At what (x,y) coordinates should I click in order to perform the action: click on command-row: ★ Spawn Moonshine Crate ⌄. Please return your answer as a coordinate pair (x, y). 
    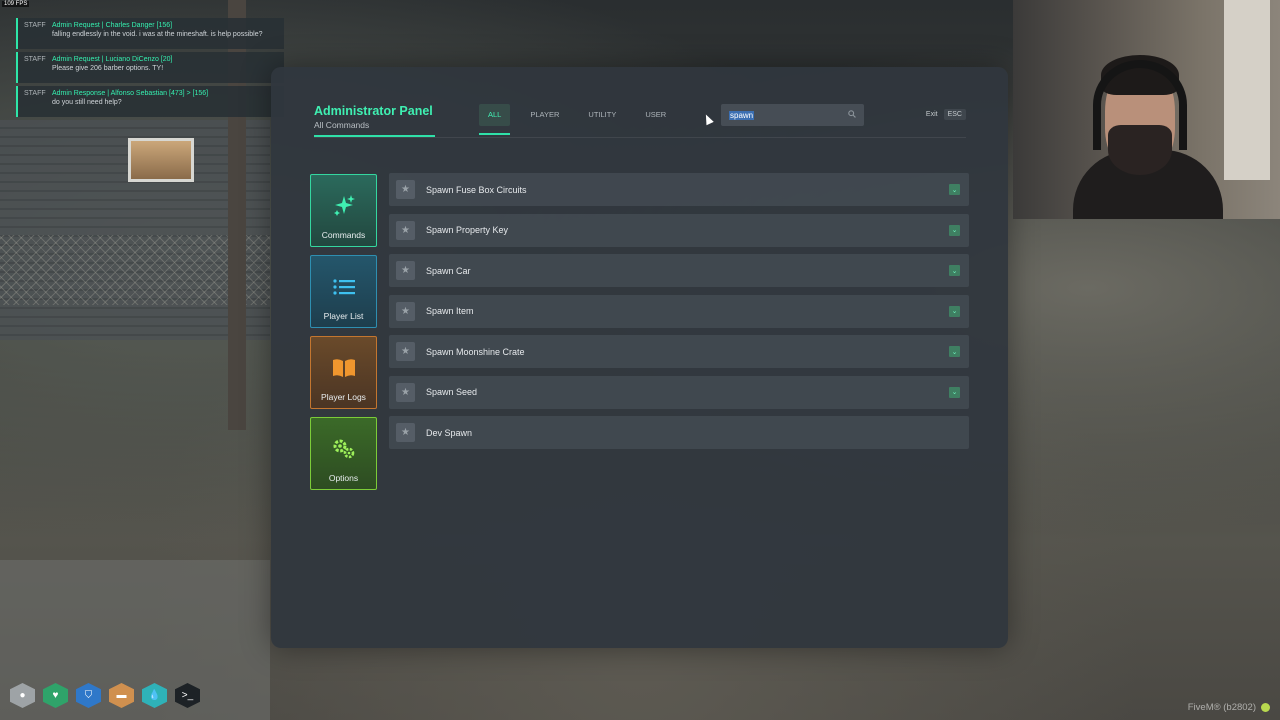
    Looking at the image, I should click on (679, 351).